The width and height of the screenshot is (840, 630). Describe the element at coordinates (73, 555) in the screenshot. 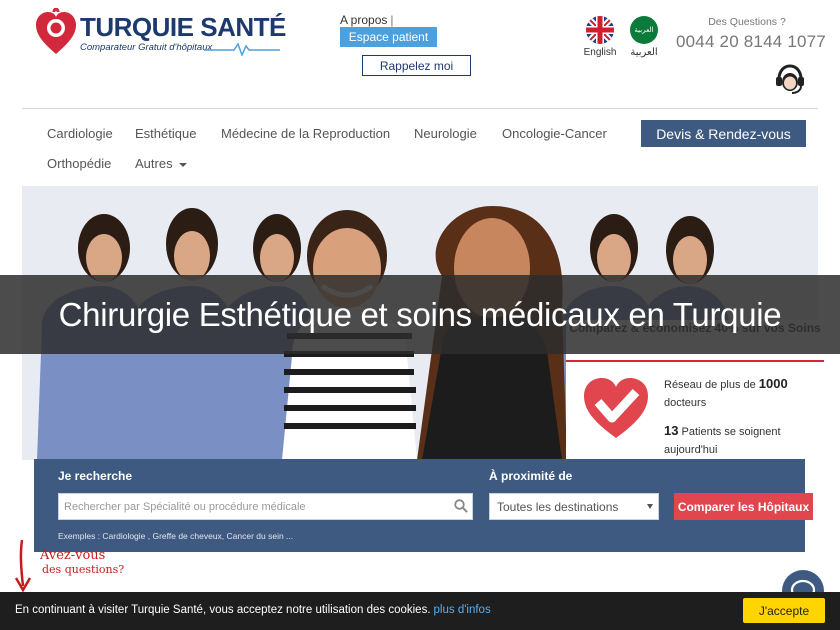

I see `note-line1: Avez-vous` at that location.